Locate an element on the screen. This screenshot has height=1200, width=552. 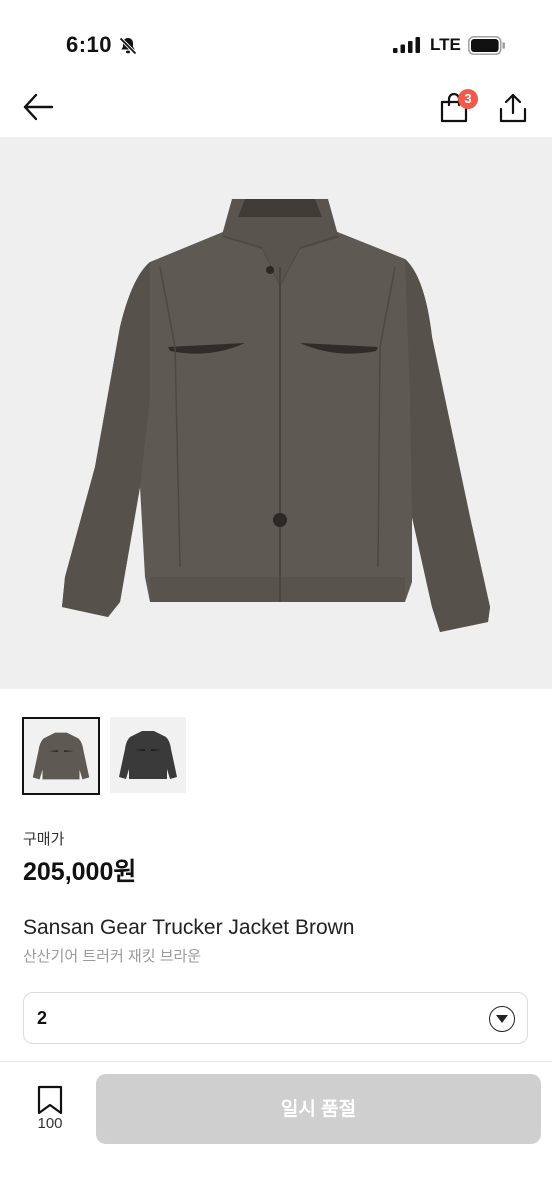
size-select-value: 2 is located at coordinates (42, 1018).